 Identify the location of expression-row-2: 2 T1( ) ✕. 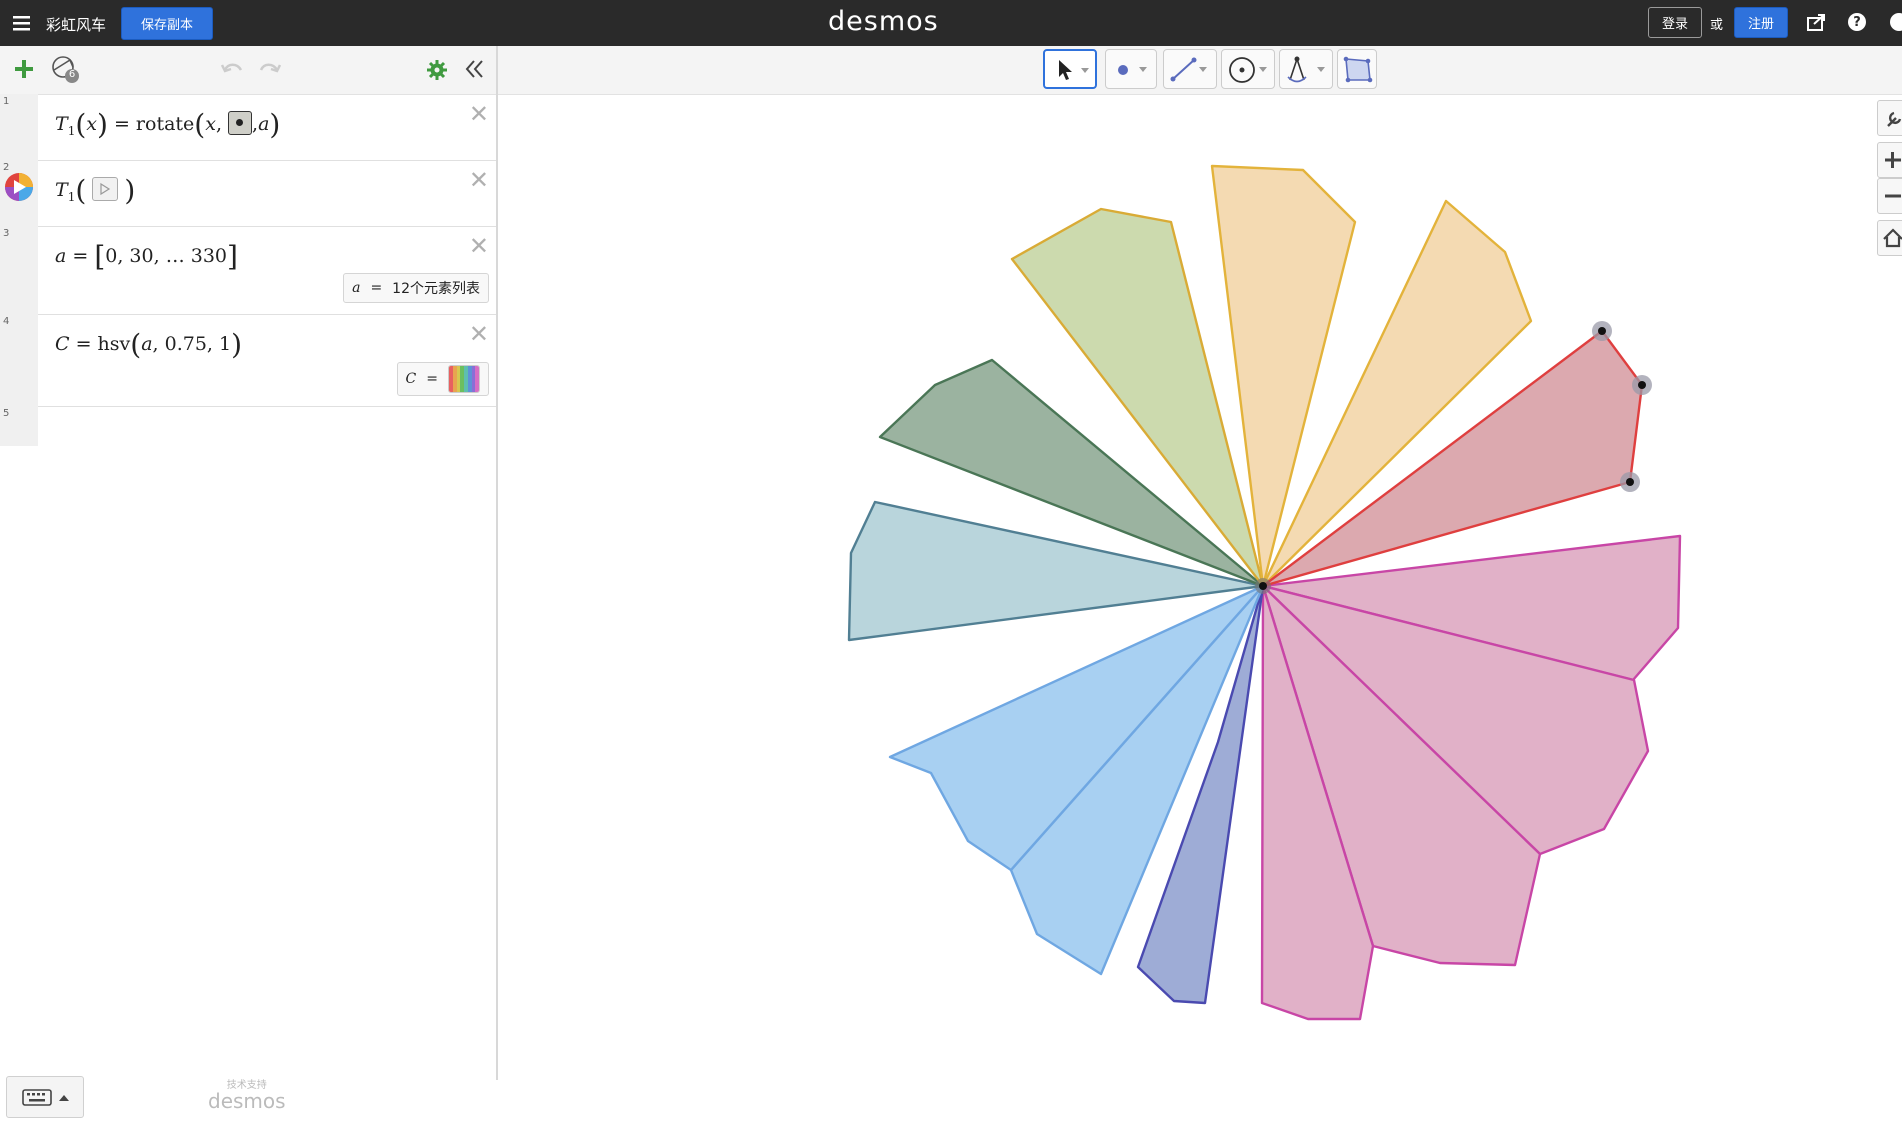
(248, 193).